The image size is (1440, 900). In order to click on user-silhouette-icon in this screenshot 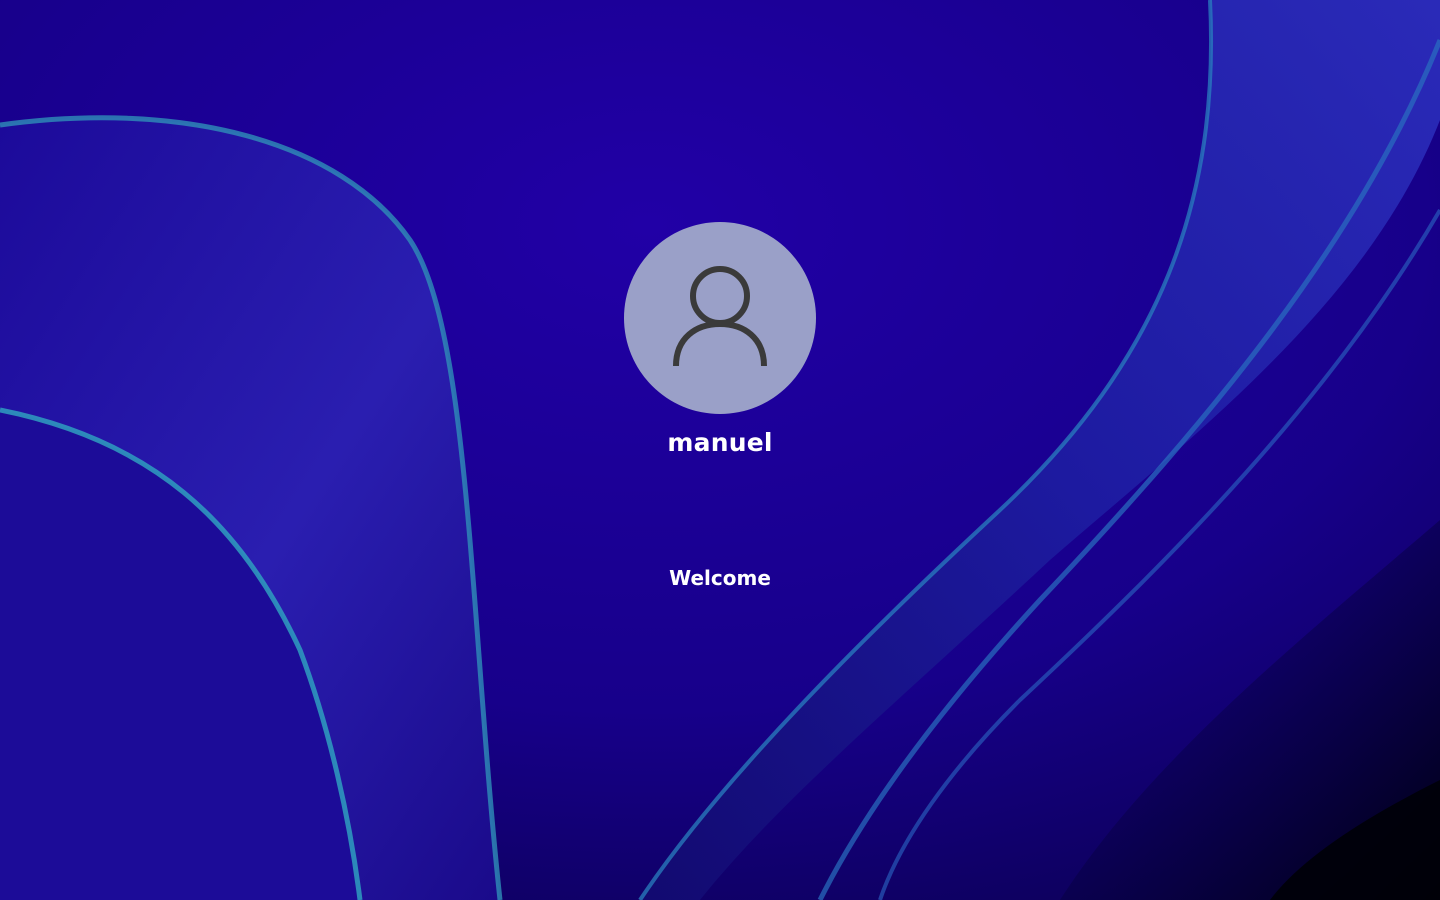, I will do `click(720, 316)`.